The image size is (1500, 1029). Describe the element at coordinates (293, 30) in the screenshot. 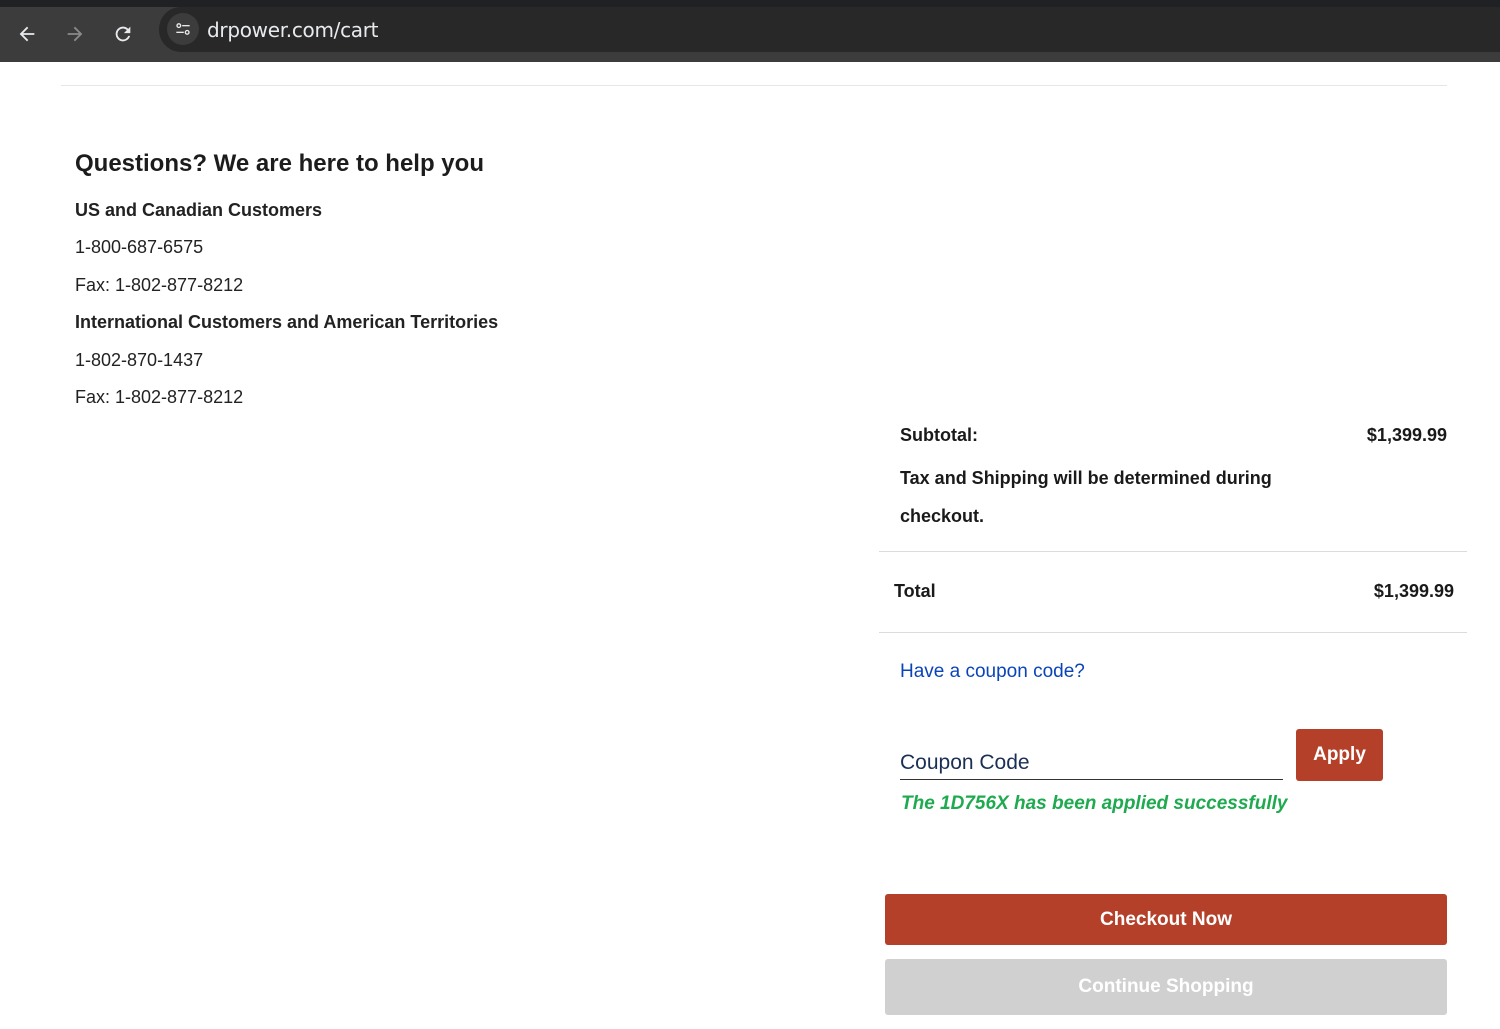

I see `url-text: drpower.com/cart` at that location.